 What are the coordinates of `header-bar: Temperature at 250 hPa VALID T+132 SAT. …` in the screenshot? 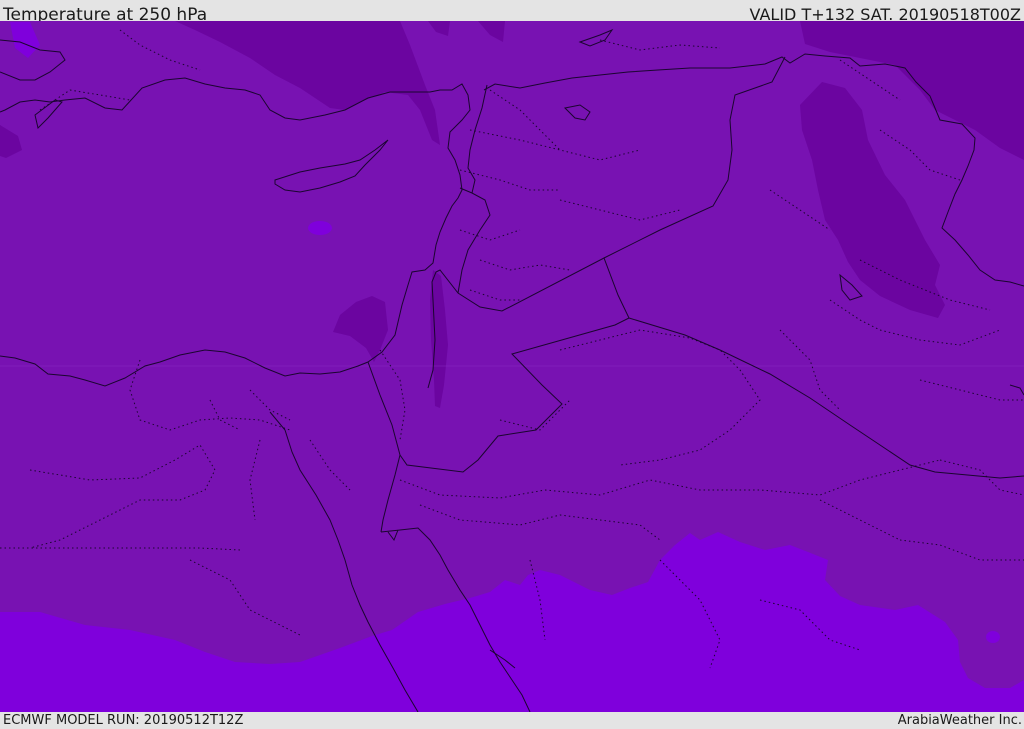 It's located at (512, 12).